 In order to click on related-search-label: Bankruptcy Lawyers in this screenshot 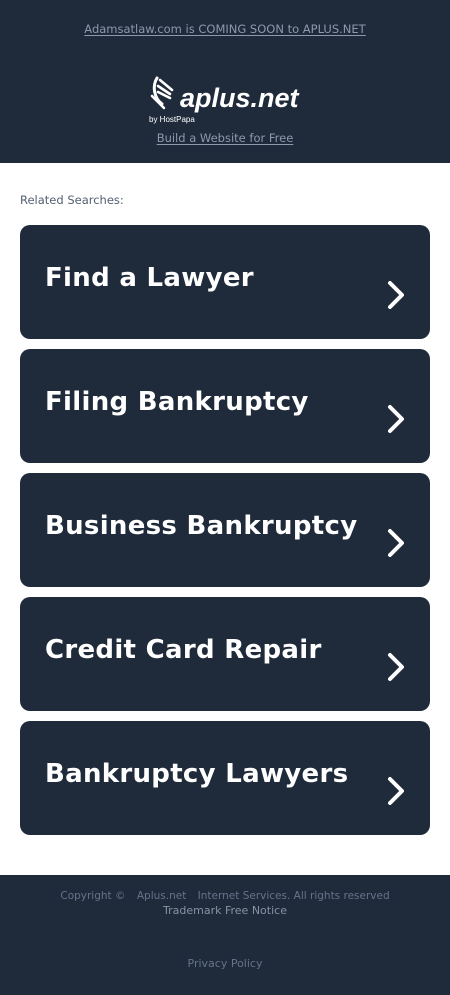, I will do `click(197, 774)`.